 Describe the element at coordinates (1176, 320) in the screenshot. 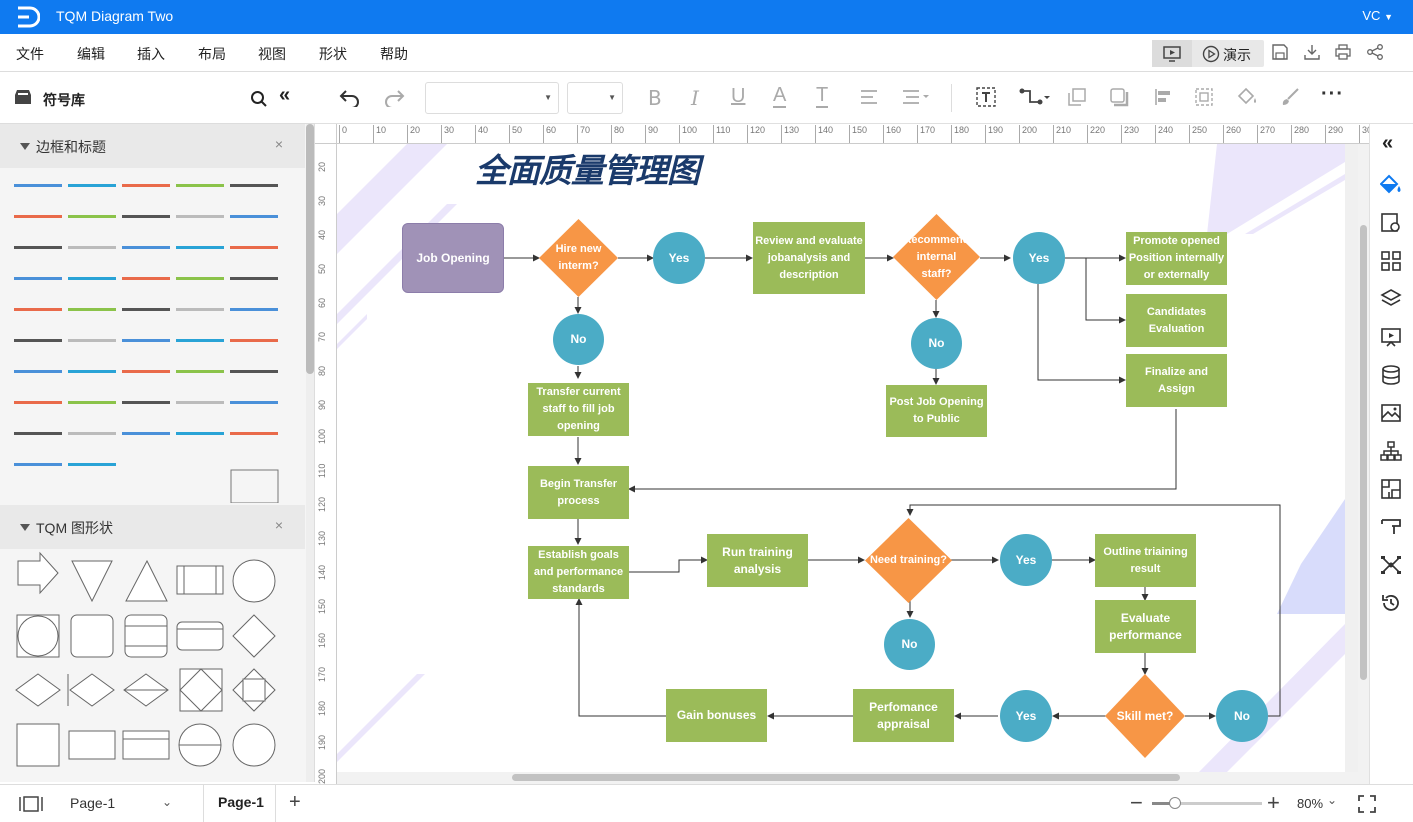

I see `node-candidates-evaluation: Candidates Evaluation` at that location.